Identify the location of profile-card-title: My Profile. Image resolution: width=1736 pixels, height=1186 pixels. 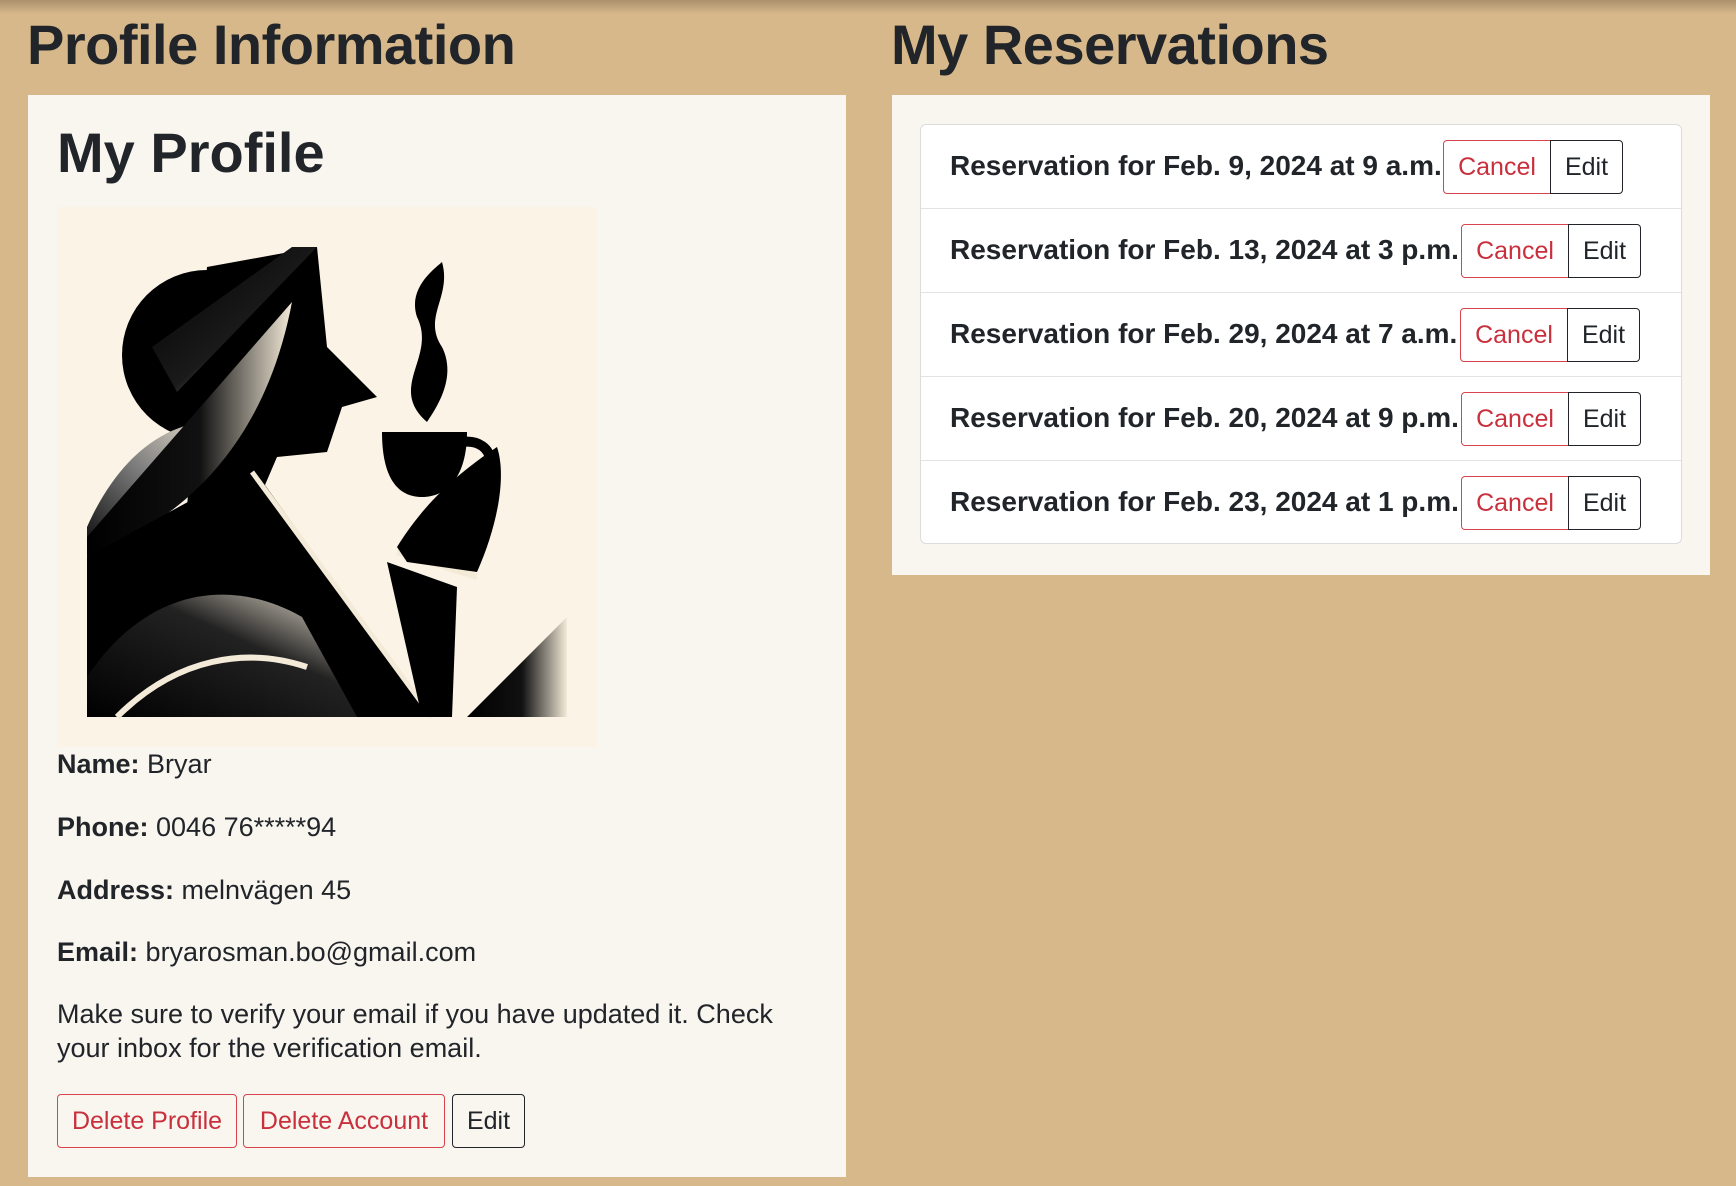
(191, 152).